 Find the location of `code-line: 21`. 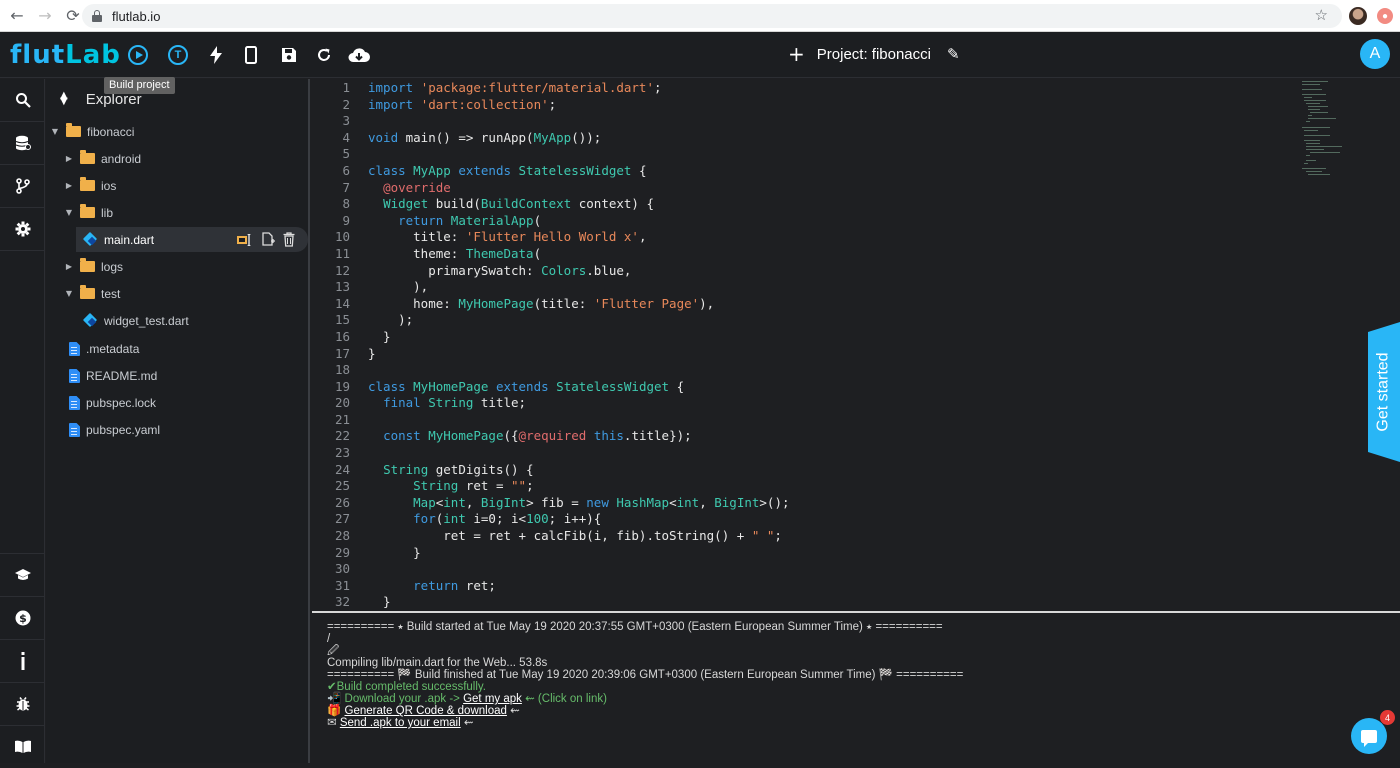

code-line: 21 is located at coordinates (807, 420).